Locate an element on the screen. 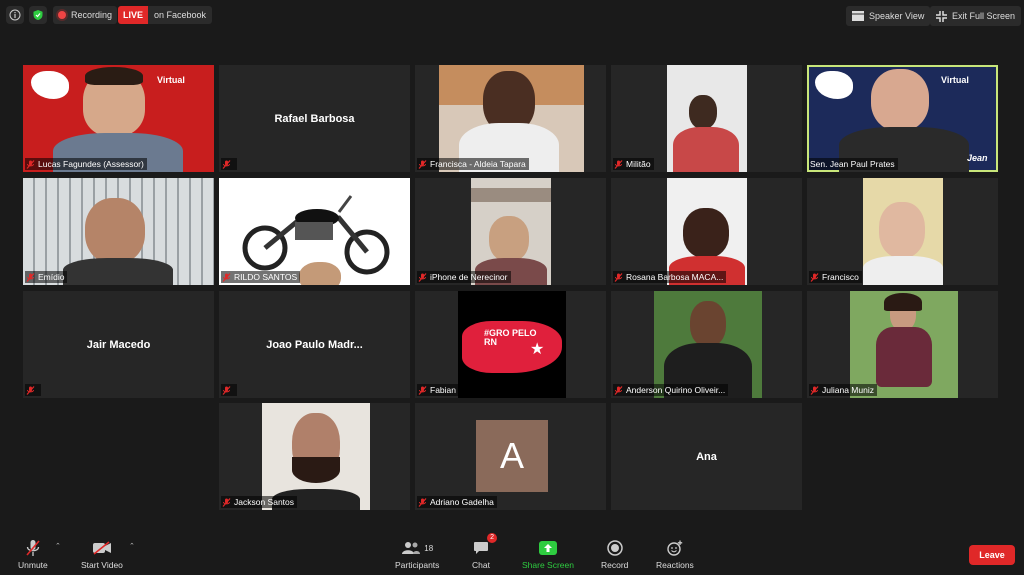 The image size is (1024, 575). info-icon is located at coordinates (15, 15).